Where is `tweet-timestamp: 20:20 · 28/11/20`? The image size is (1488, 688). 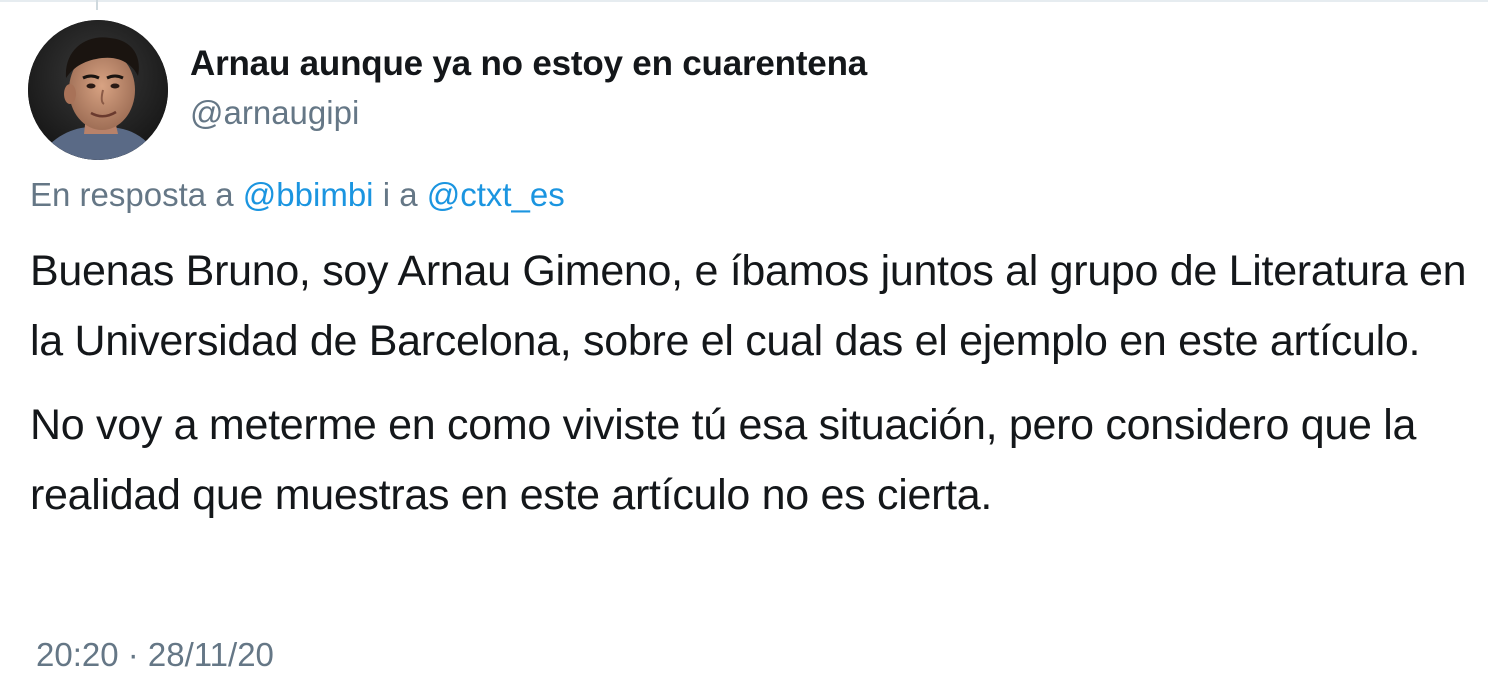
tweet-timestamp: 20:20 · 28/11/20 is located at coordinates (155, 655).